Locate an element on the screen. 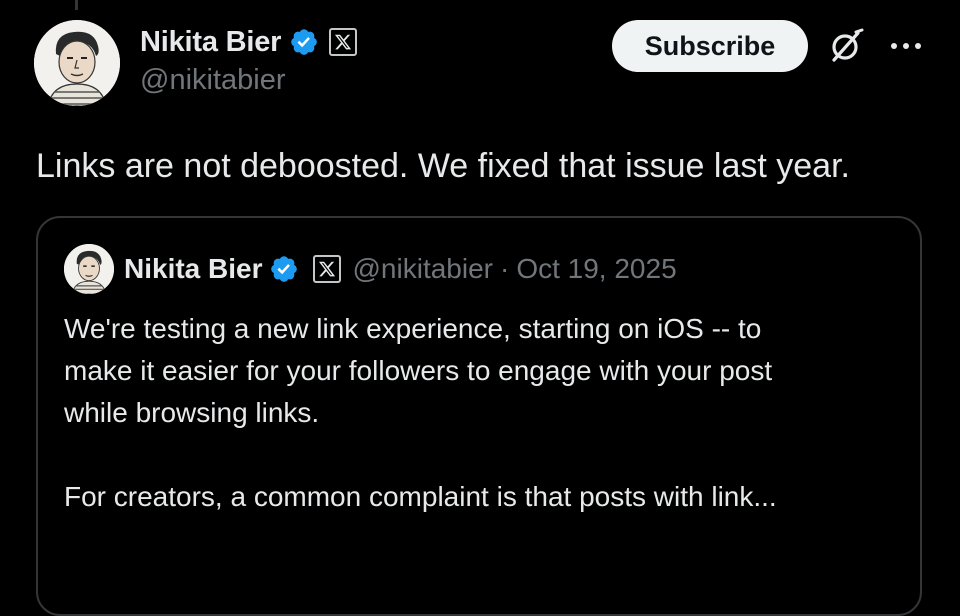  author-avatar is located at coordinates (77, 63).